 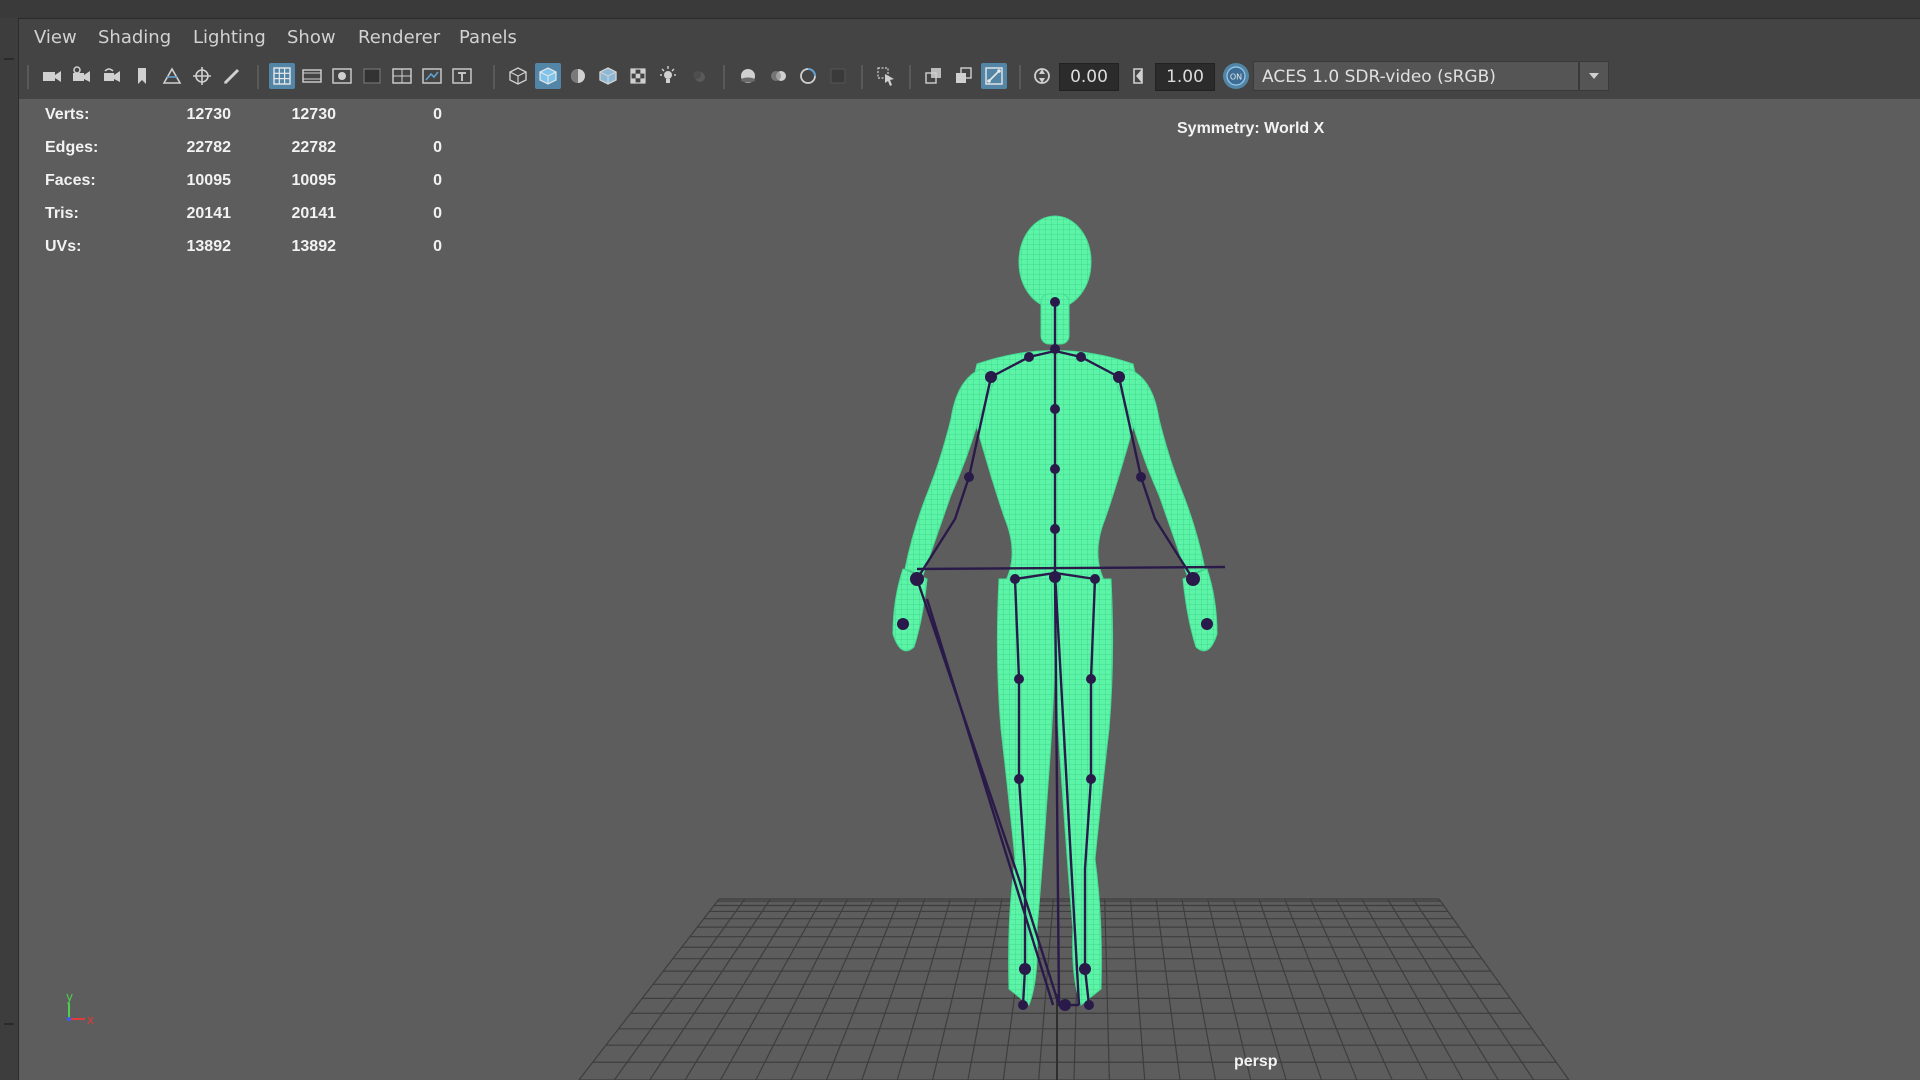 What do you see at coordinates (142, 76) in the screenshot?
I see `bookmark-icon` at bounding box center [142, 76].